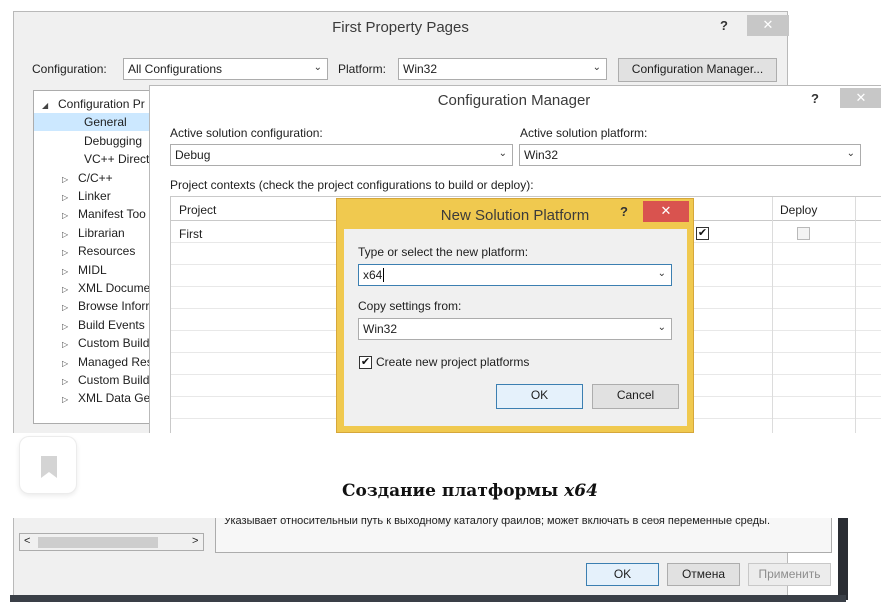 This screenshot has width=881, height=602. I want to click on configuration-dropdown: All Configurations ⌄, so click(225, 69).